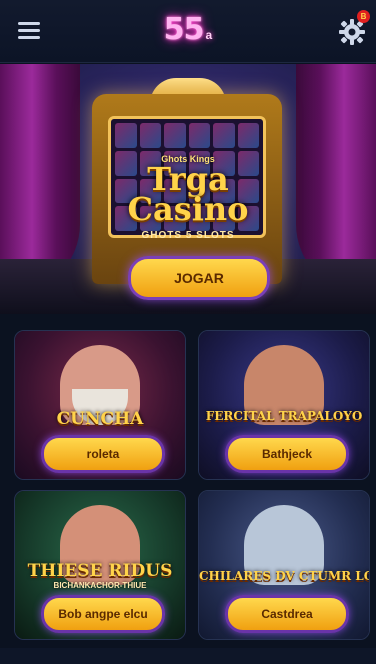 The image size is (376, 664). Describe the element at coordinates (100, 405) in the screenshot. I see `game-card: CUNCHA roleta` at that location.